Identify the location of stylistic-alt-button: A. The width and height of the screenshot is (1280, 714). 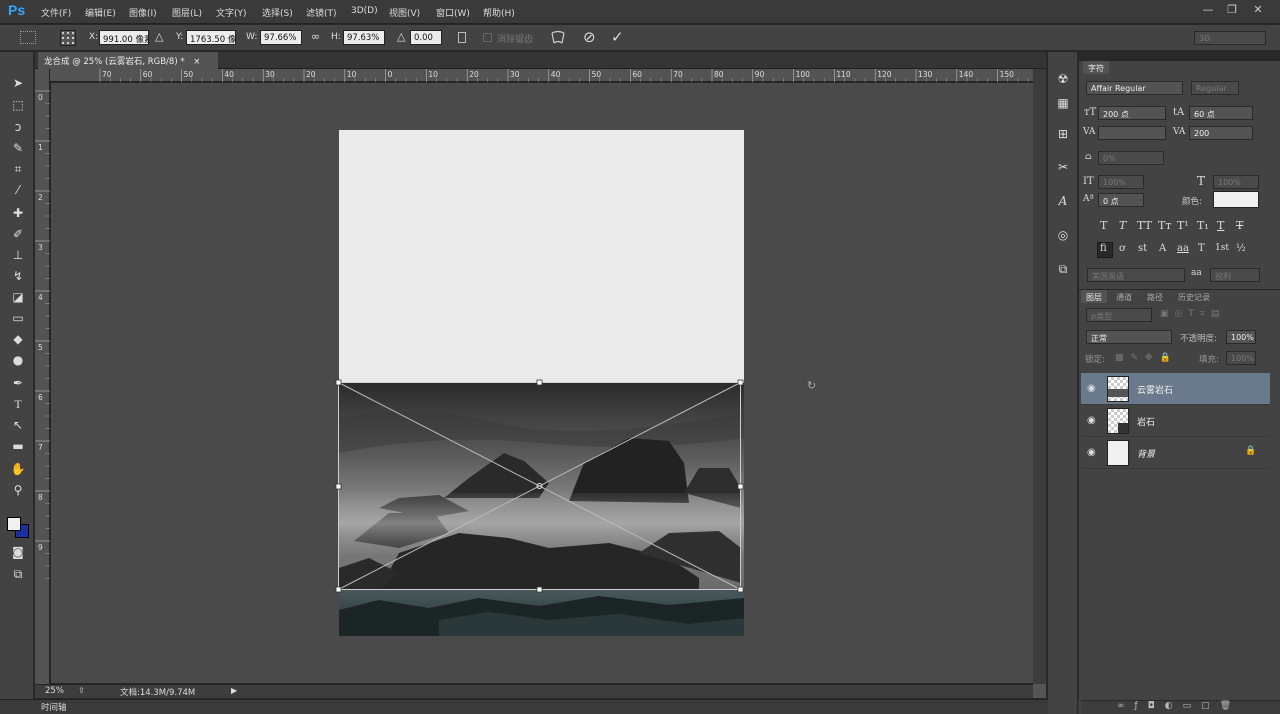
(1162, 248).